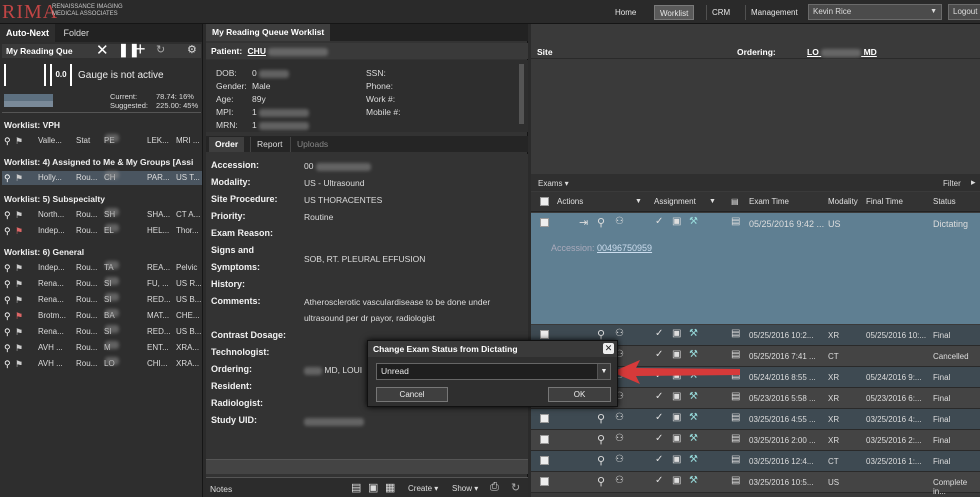  Describe the element at coordinates (269, 144) in the screenshot. I see `tab-report: Report` at that location.